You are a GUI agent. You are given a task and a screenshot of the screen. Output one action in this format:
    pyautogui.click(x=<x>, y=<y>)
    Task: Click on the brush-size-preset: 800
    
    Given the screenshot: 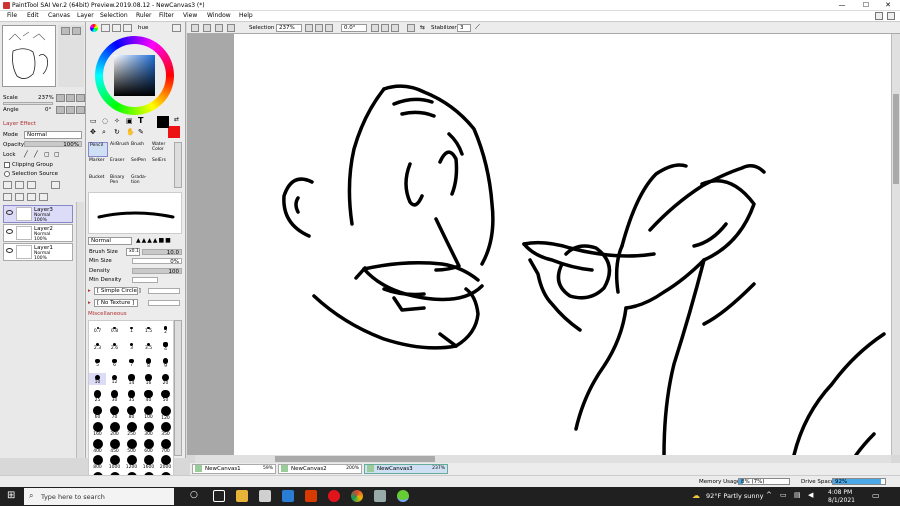 What is the action you would take?
    pyautogui.click(x=97, y=462)
    